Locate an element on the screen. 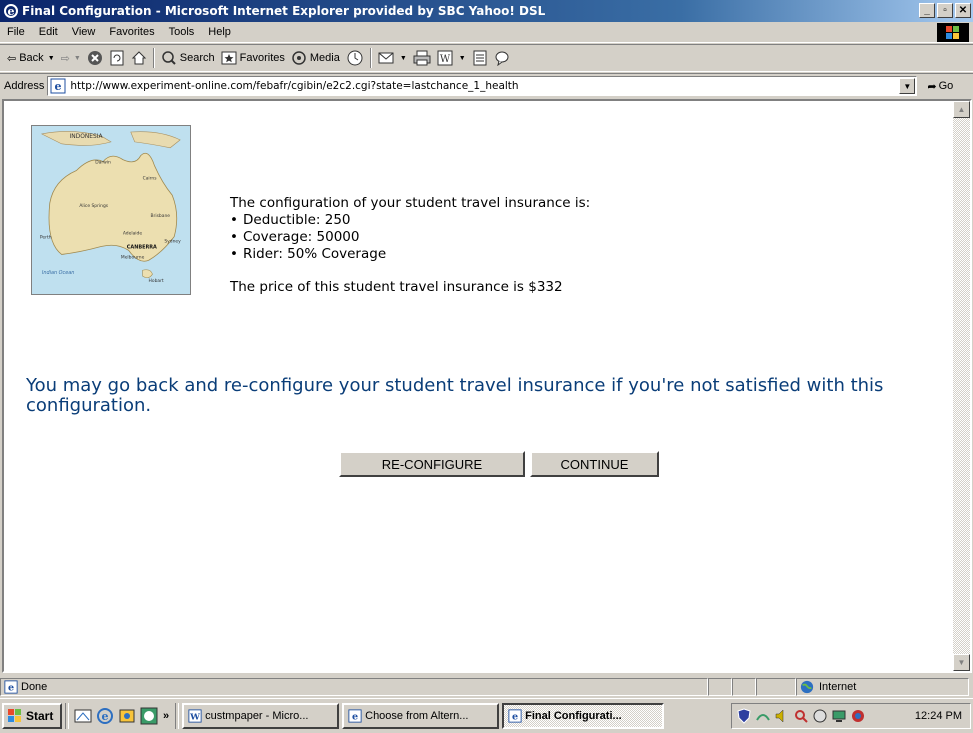 The image size is (973, 733). sync-icon is located at coordinates (820, 716).